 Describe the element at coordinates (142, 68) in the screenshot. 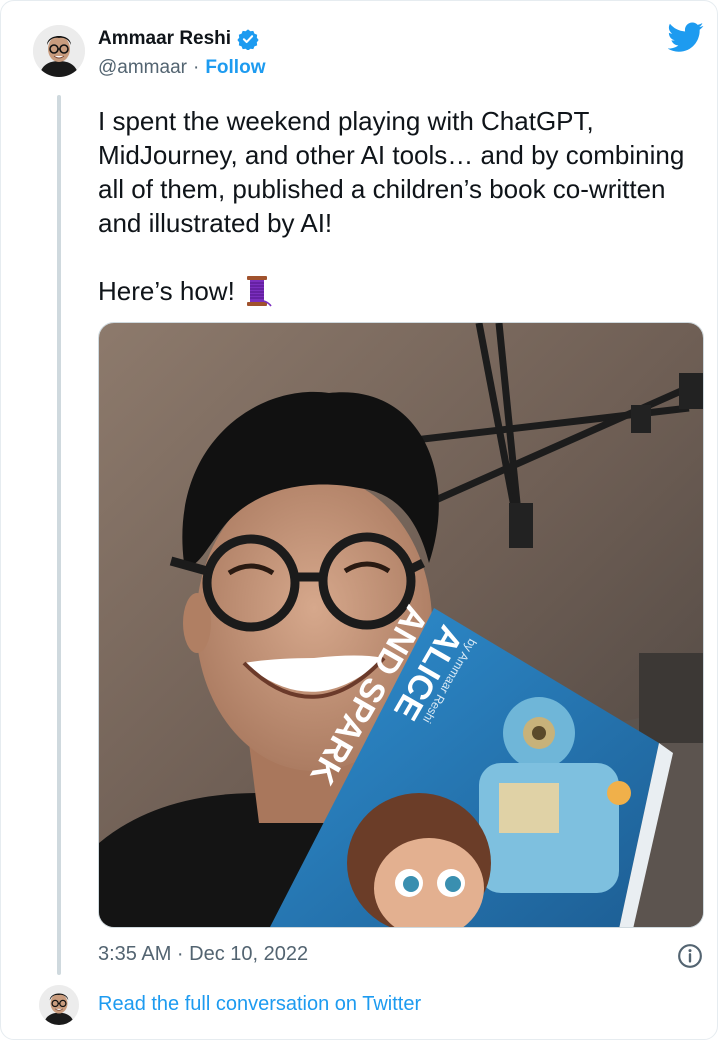

I see `author-handle: @ammaar` at that location.